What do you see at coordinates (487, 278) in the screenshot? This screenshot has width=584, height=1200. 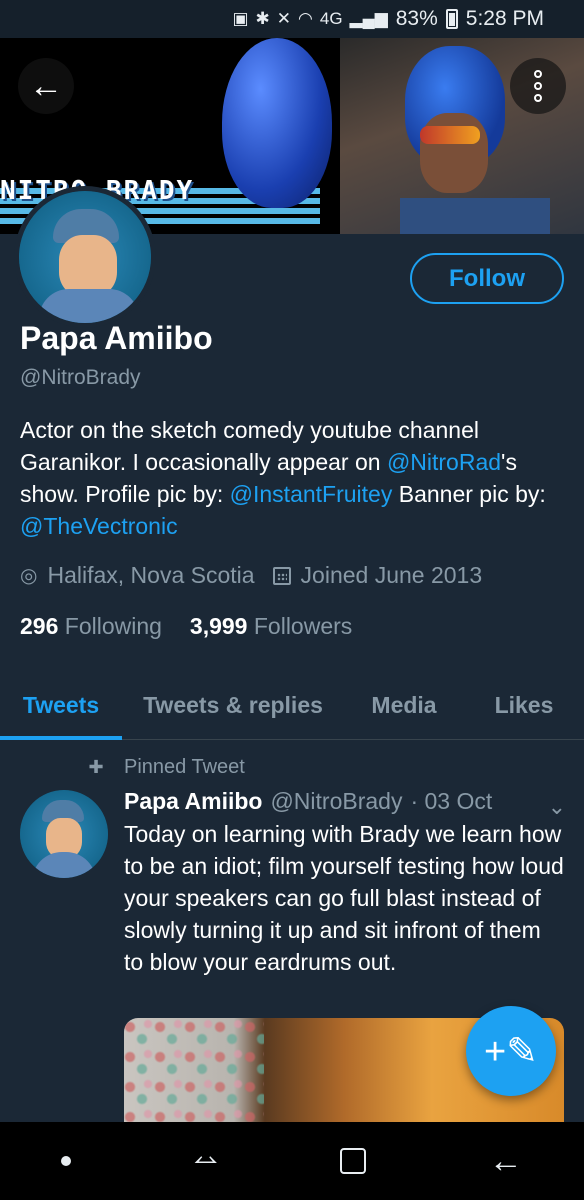 I see `follow-button: Follow` at bounding box center [487, 278].